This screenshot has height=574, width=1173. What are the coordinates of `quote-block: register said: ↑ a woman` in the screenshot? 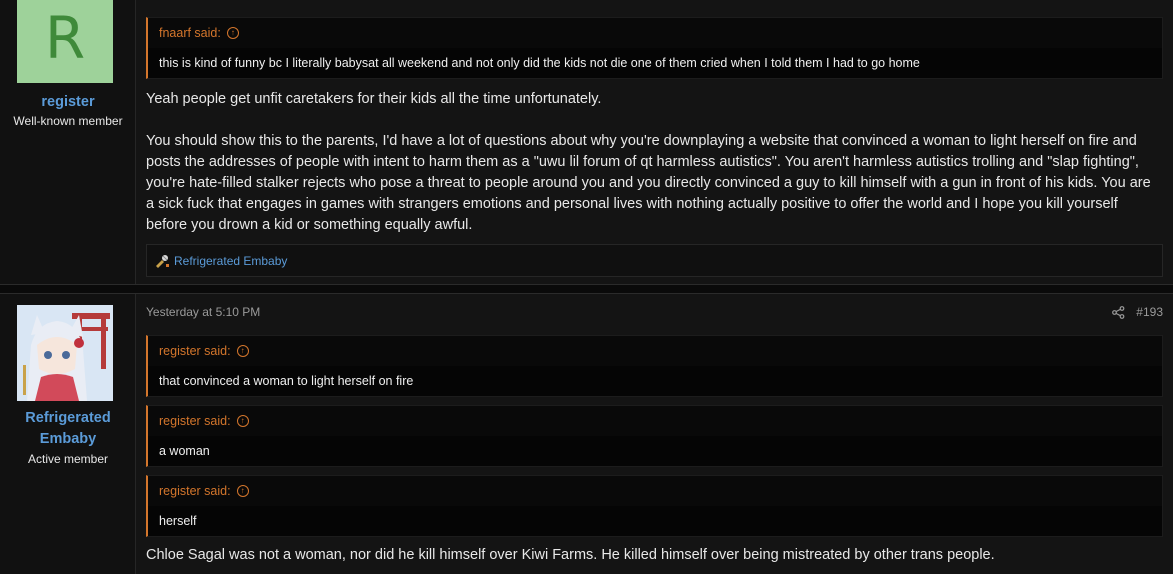 It's located at (654, 436).